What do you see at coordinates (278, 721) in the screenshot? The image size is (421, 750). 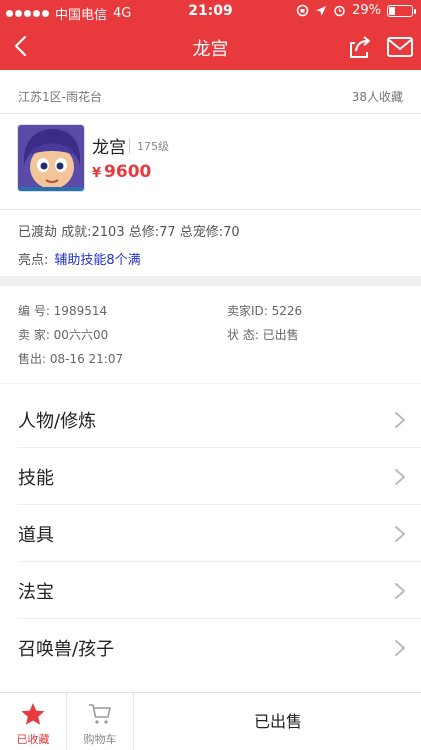 I see `sold-status-button: 已出售` at bounding box center [278, 721].